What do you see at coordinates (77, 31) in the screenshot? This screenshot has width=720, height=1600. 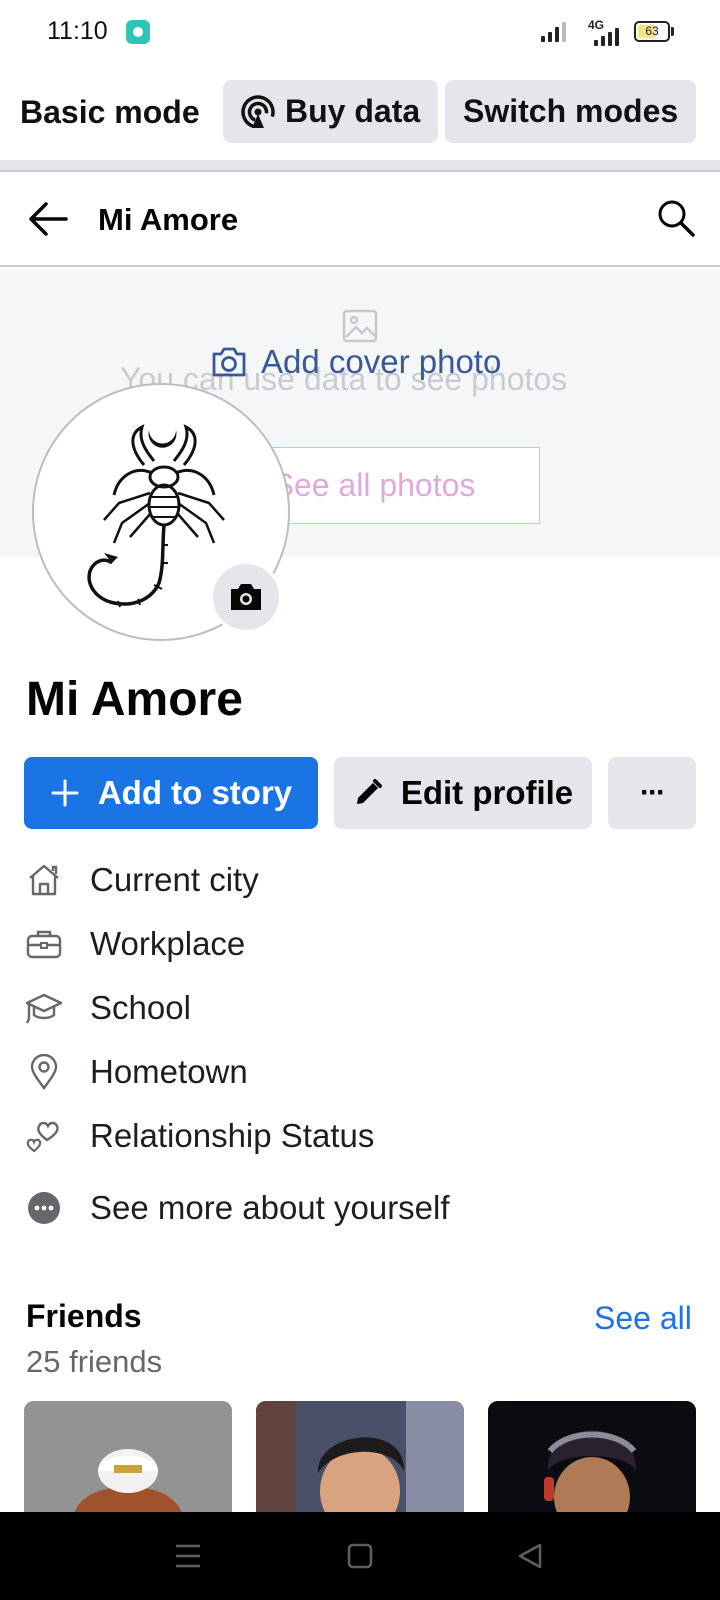 I see `status-time: 11:10` at bounding box center [77, 31].